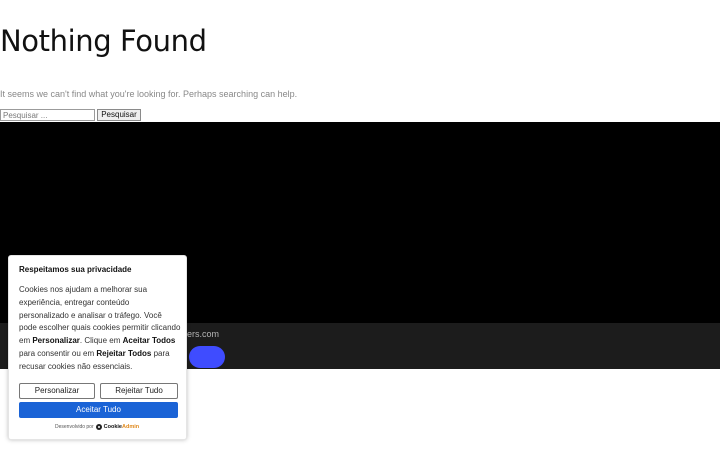  I want to click on brand-name-main: Cookie, so click(112, 427).